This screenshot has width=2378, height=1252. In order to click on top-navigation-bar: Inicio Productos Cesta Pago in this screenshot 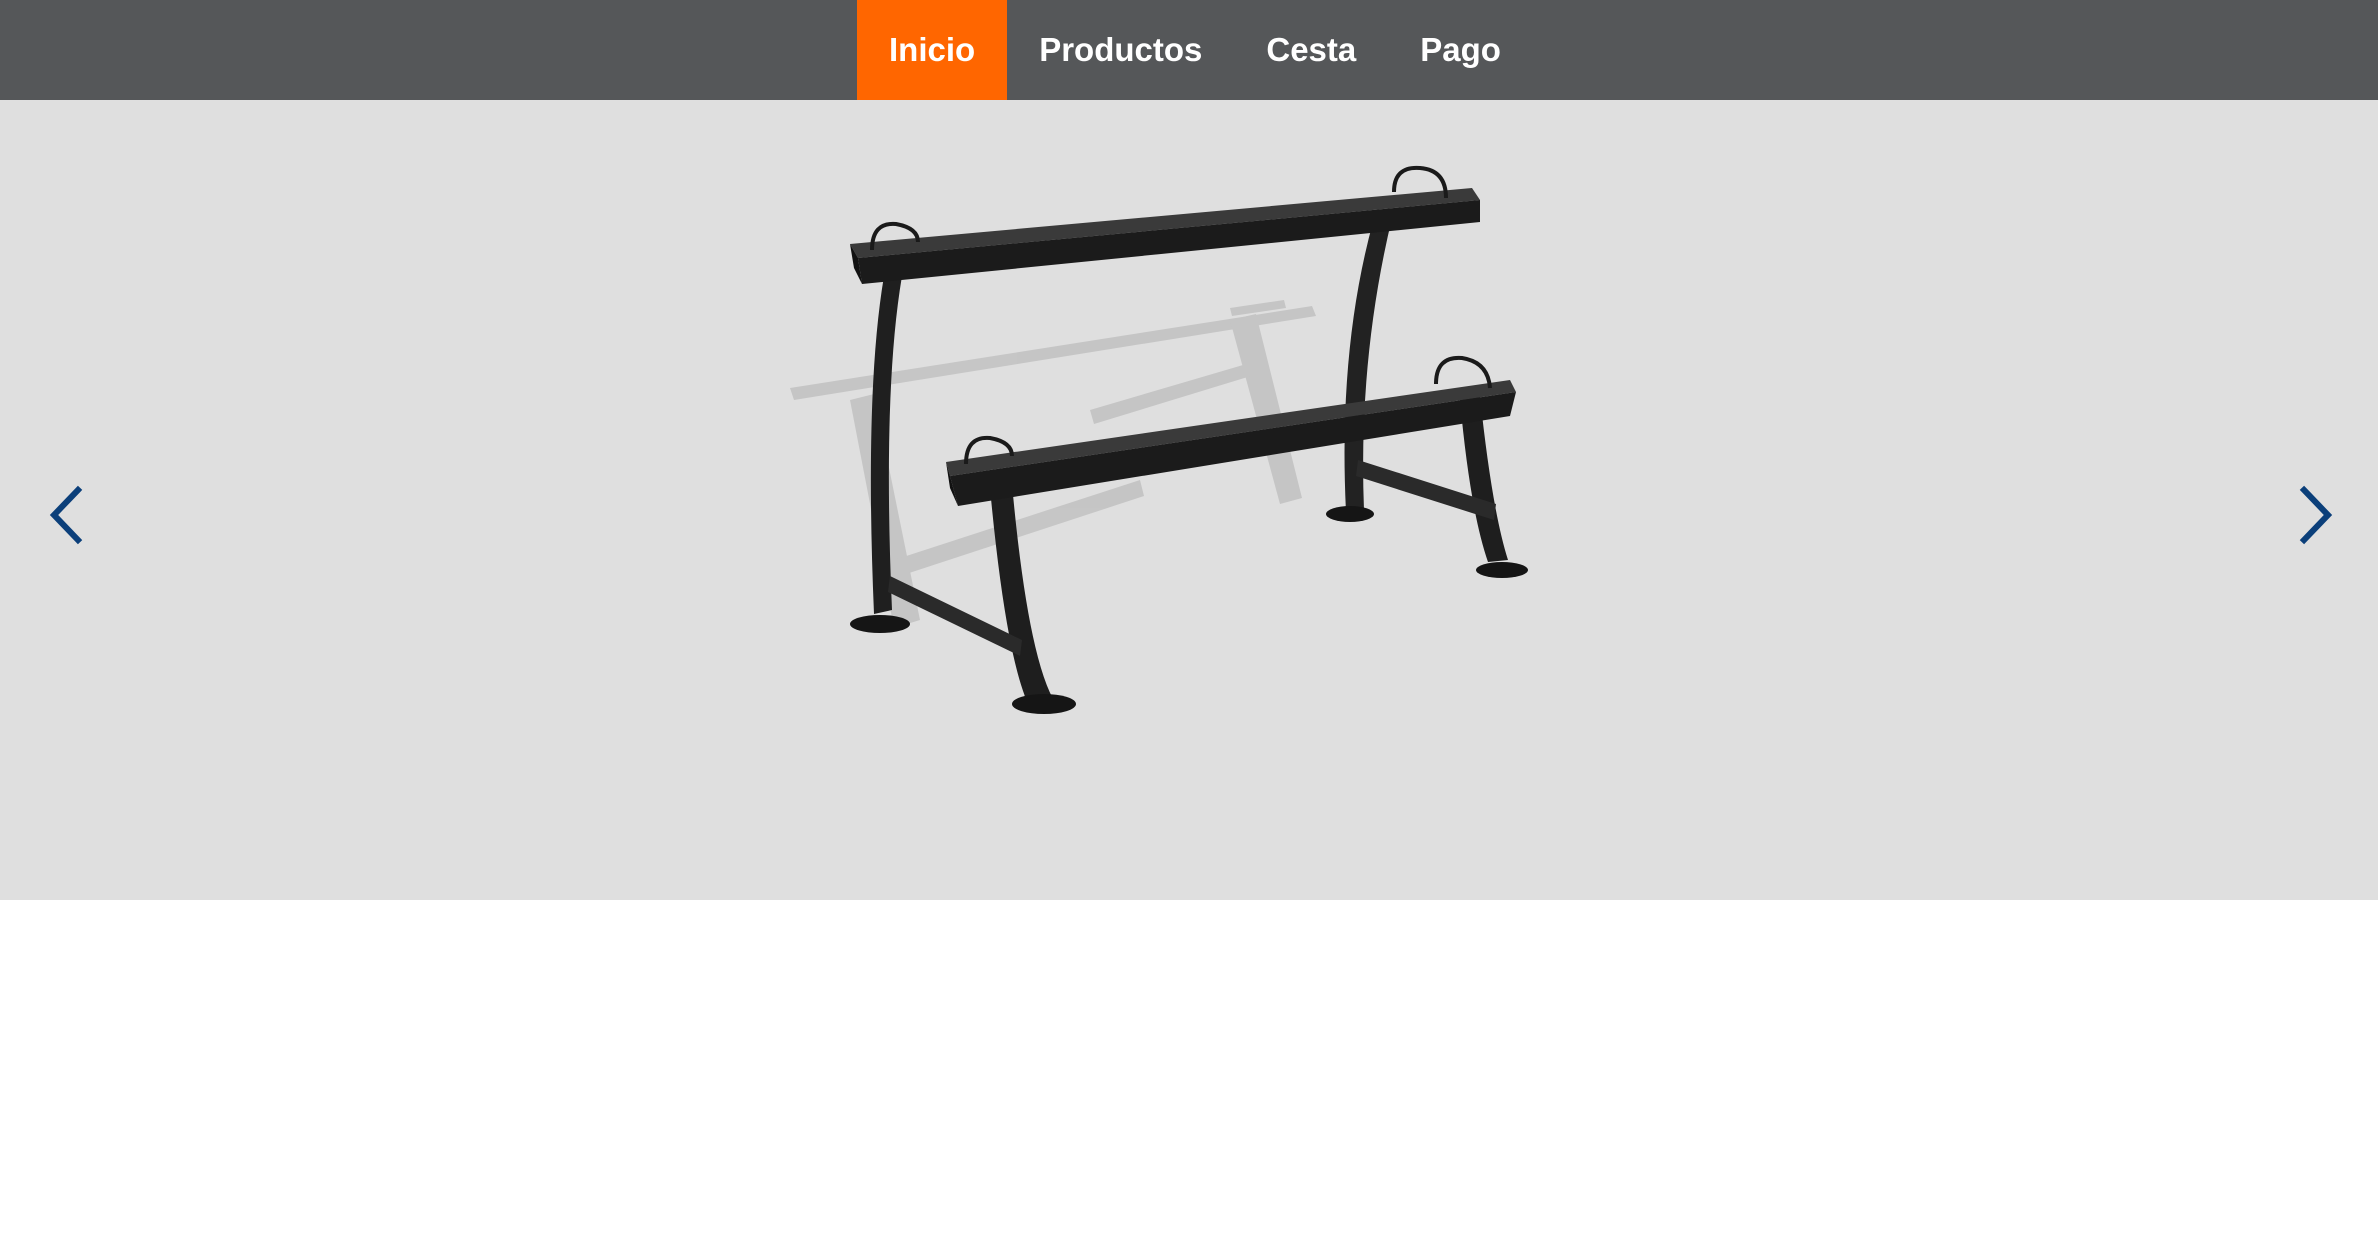, I will do `click(1189, 50)`.